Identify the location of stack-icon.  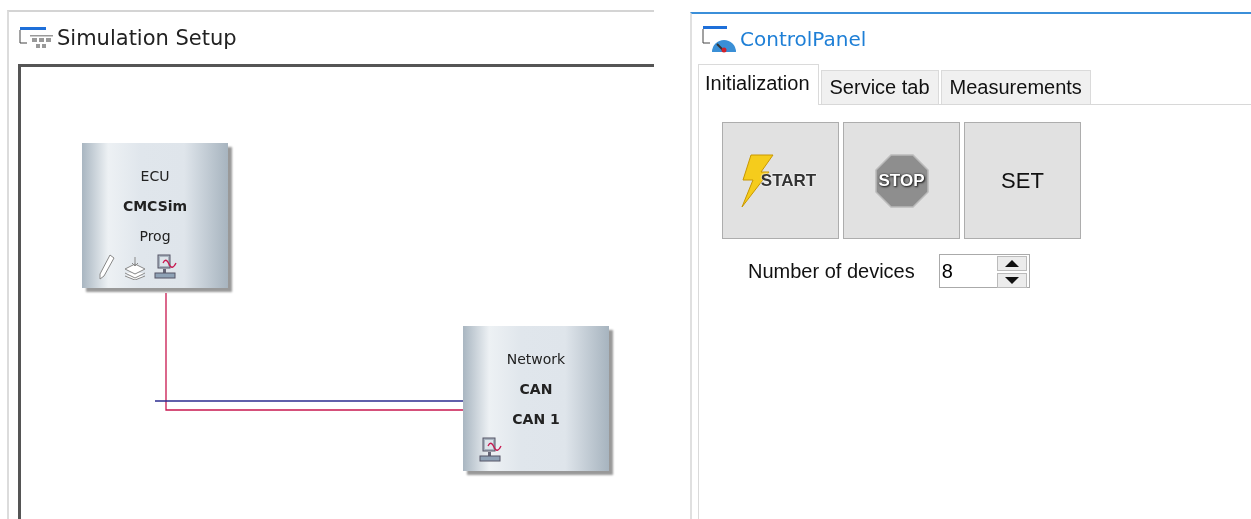
(135, 268).